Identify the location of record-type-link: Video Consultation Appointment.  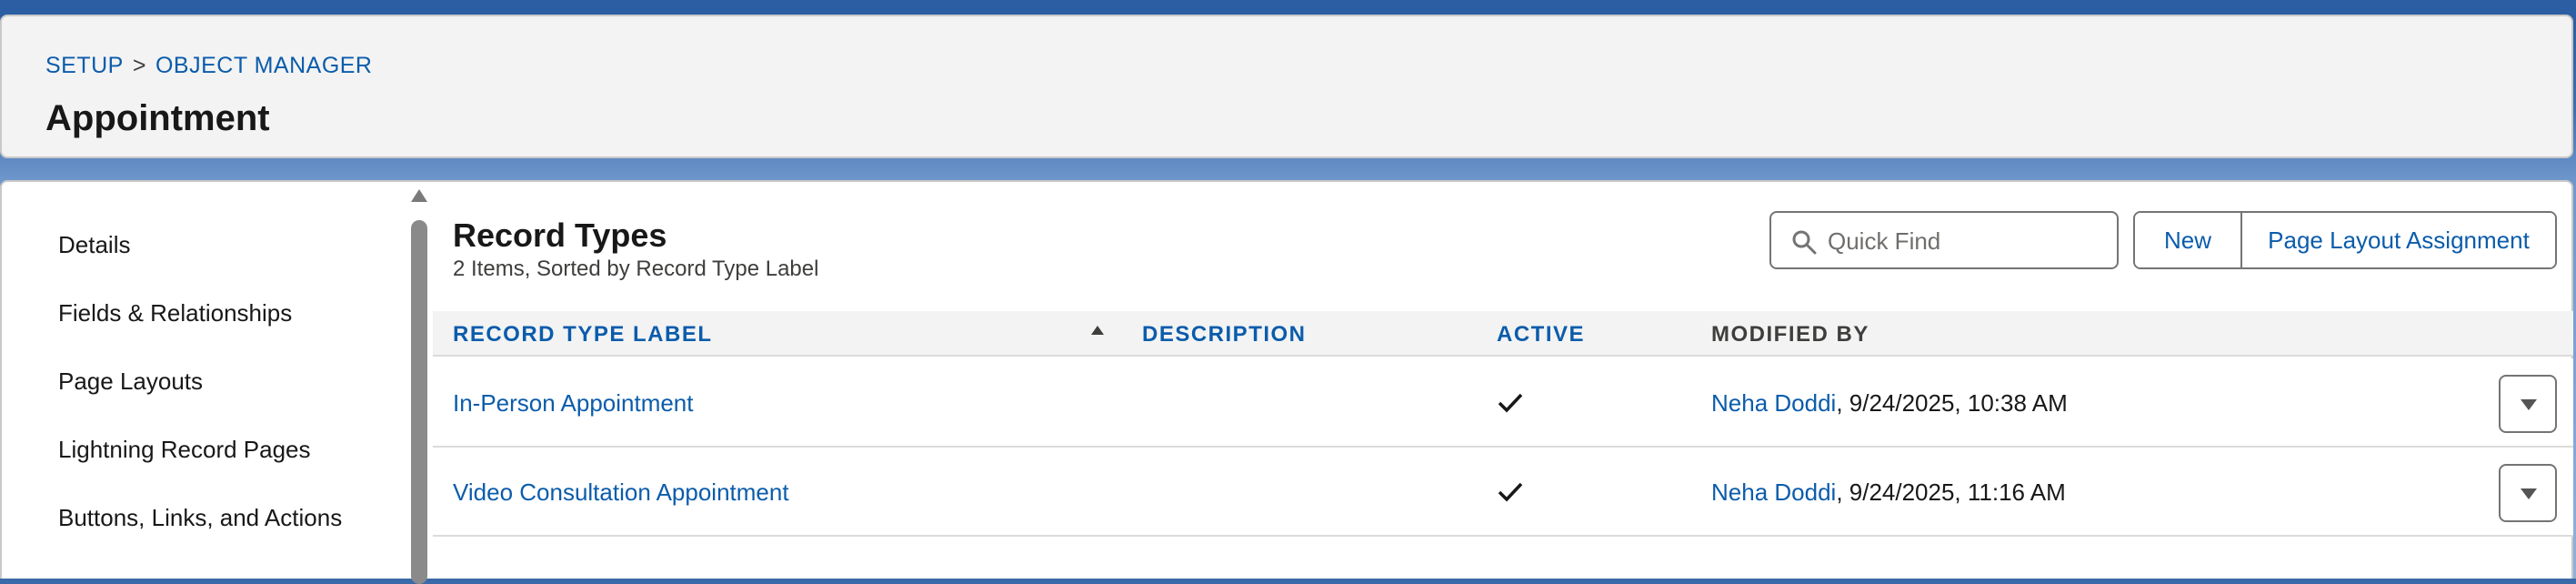
(621, 492).